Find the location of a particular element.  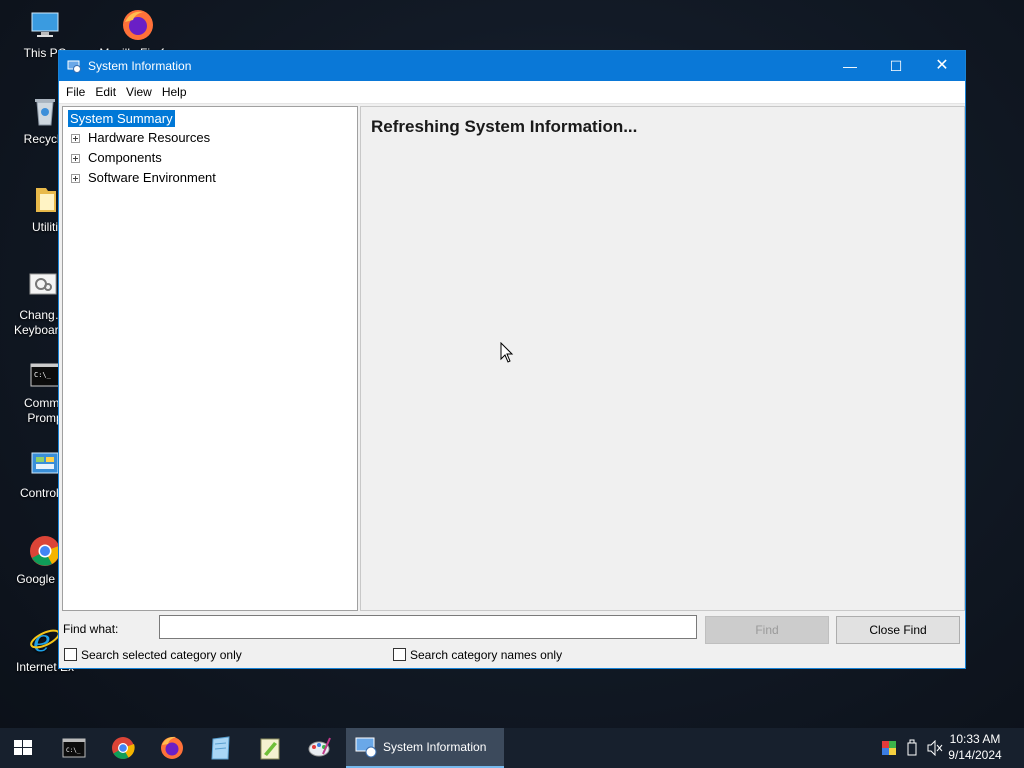

find-what-input is located at coordinates (428, 627).